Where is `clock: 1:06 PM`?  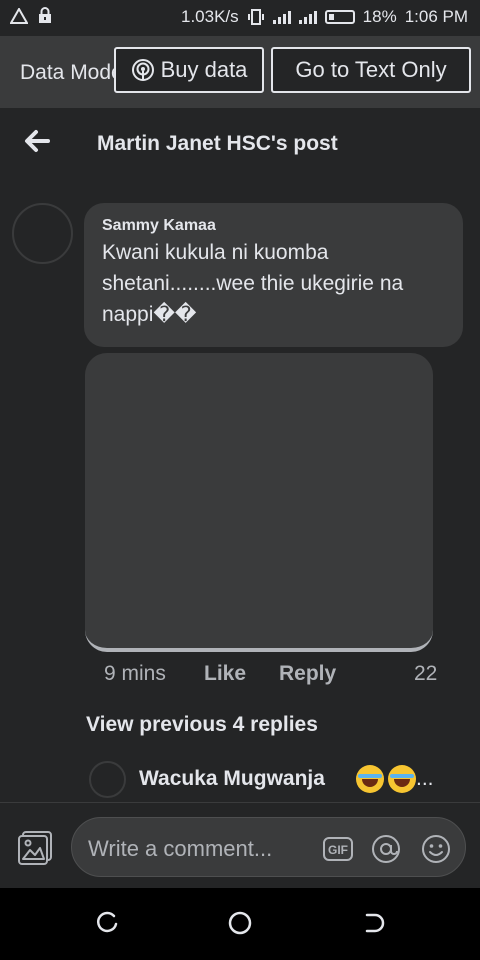
clock: 1:06 PM is located at coordinates (436, 16).